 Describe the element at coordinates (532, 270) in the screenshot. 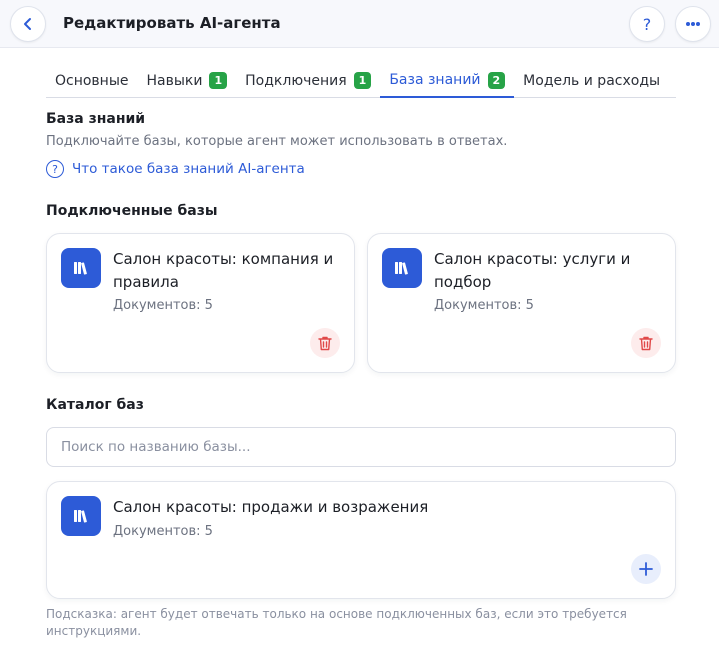

I see `base-title: Салон красоты: услуги и подбор` at that location.